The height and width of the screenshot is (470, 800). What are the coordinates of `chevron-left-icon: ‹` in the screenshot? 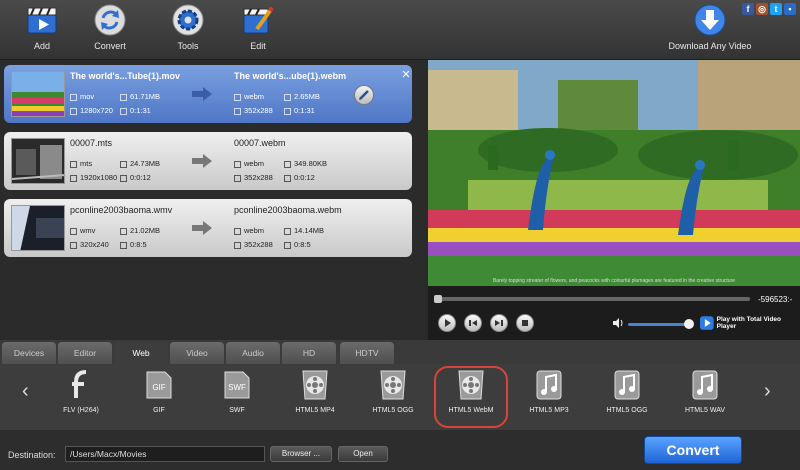 It's located at (25, 391).